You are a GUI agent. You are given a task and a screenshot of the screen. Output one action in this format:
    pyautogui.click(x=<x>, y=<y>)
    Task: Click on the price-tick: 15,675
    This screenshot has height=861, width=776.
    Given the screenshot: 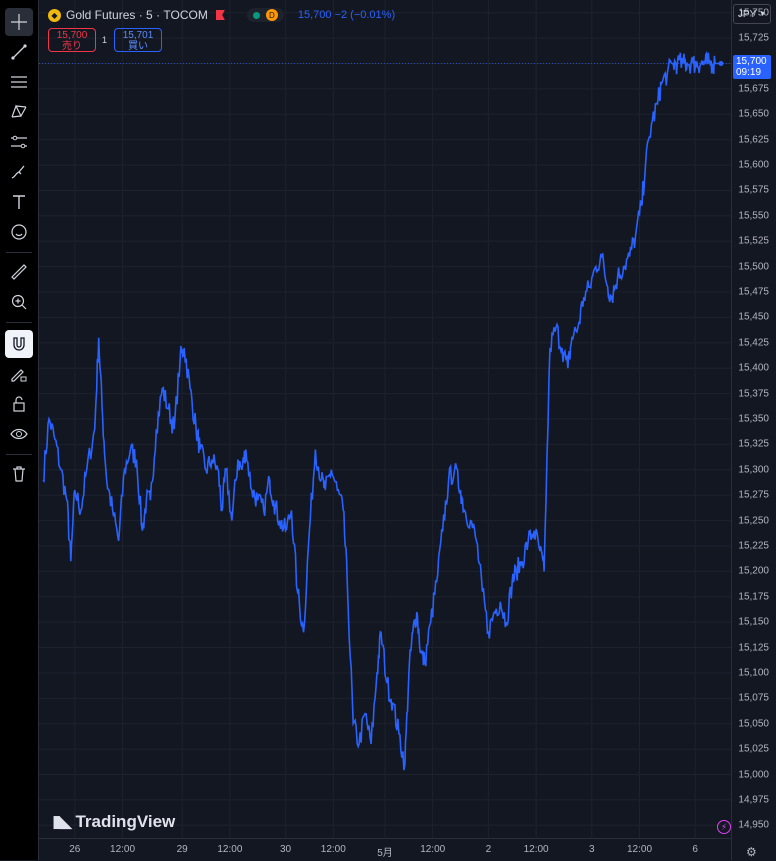 What is the action you would take?
    pyautogui.click(x=753, y=89)
    